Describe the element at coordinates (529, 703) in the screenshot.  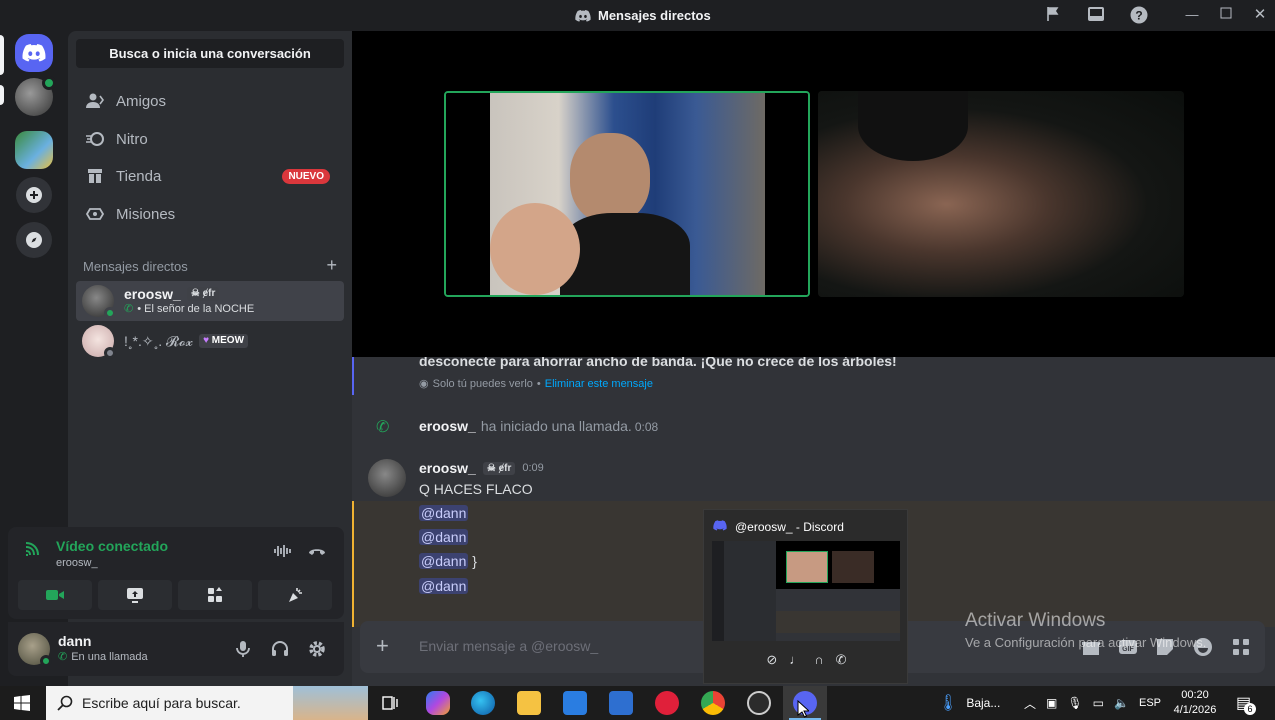
I see `file-explorer-icon` at that location.